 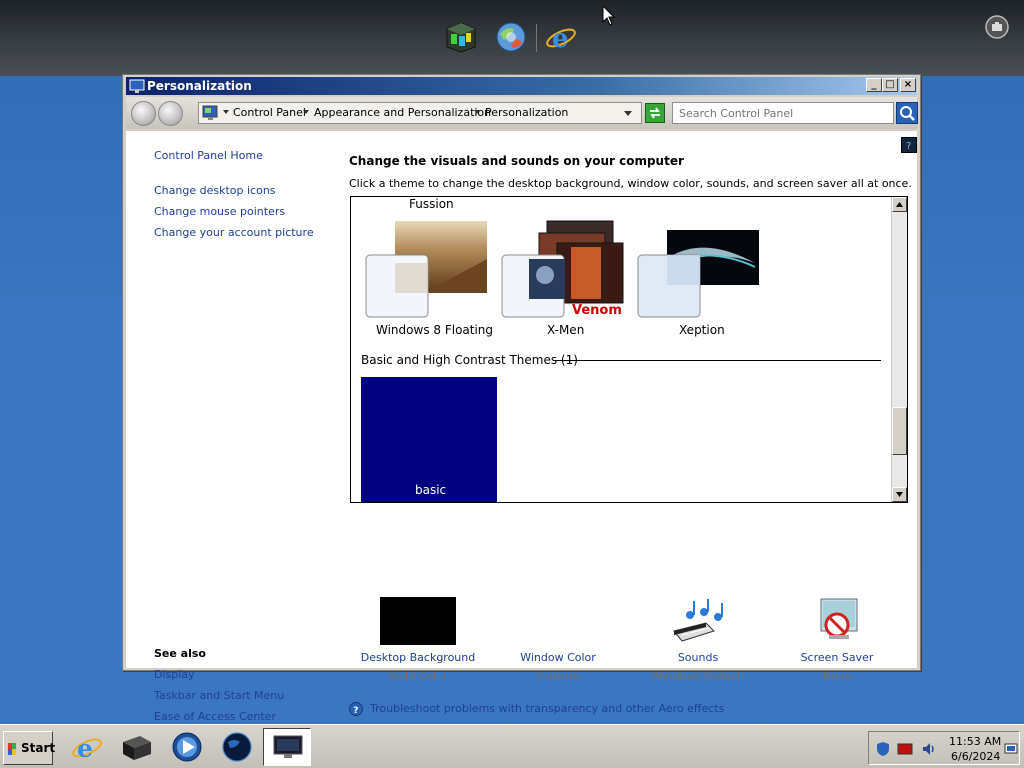 What do you see at coordinates (628, 113) in the screenshot?
I see `address-dropdown-icon` at bounding box center [628, 113].